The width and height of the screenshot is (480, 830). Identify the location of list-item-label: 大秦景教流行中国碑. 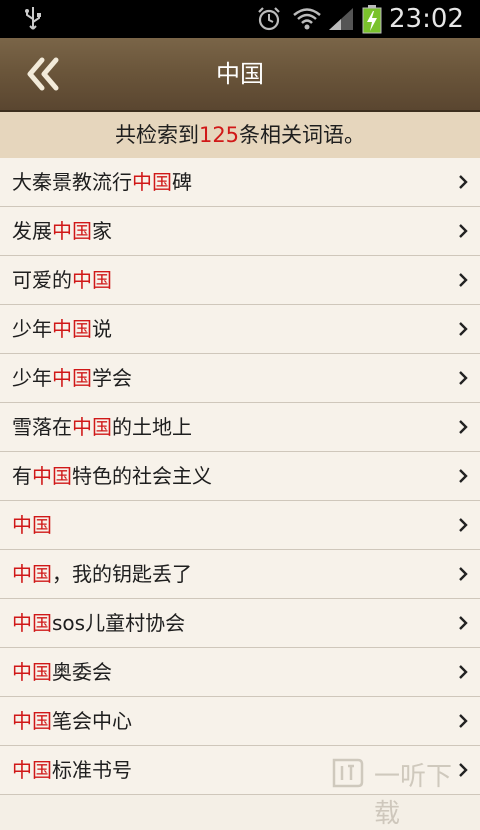
(102, 182).